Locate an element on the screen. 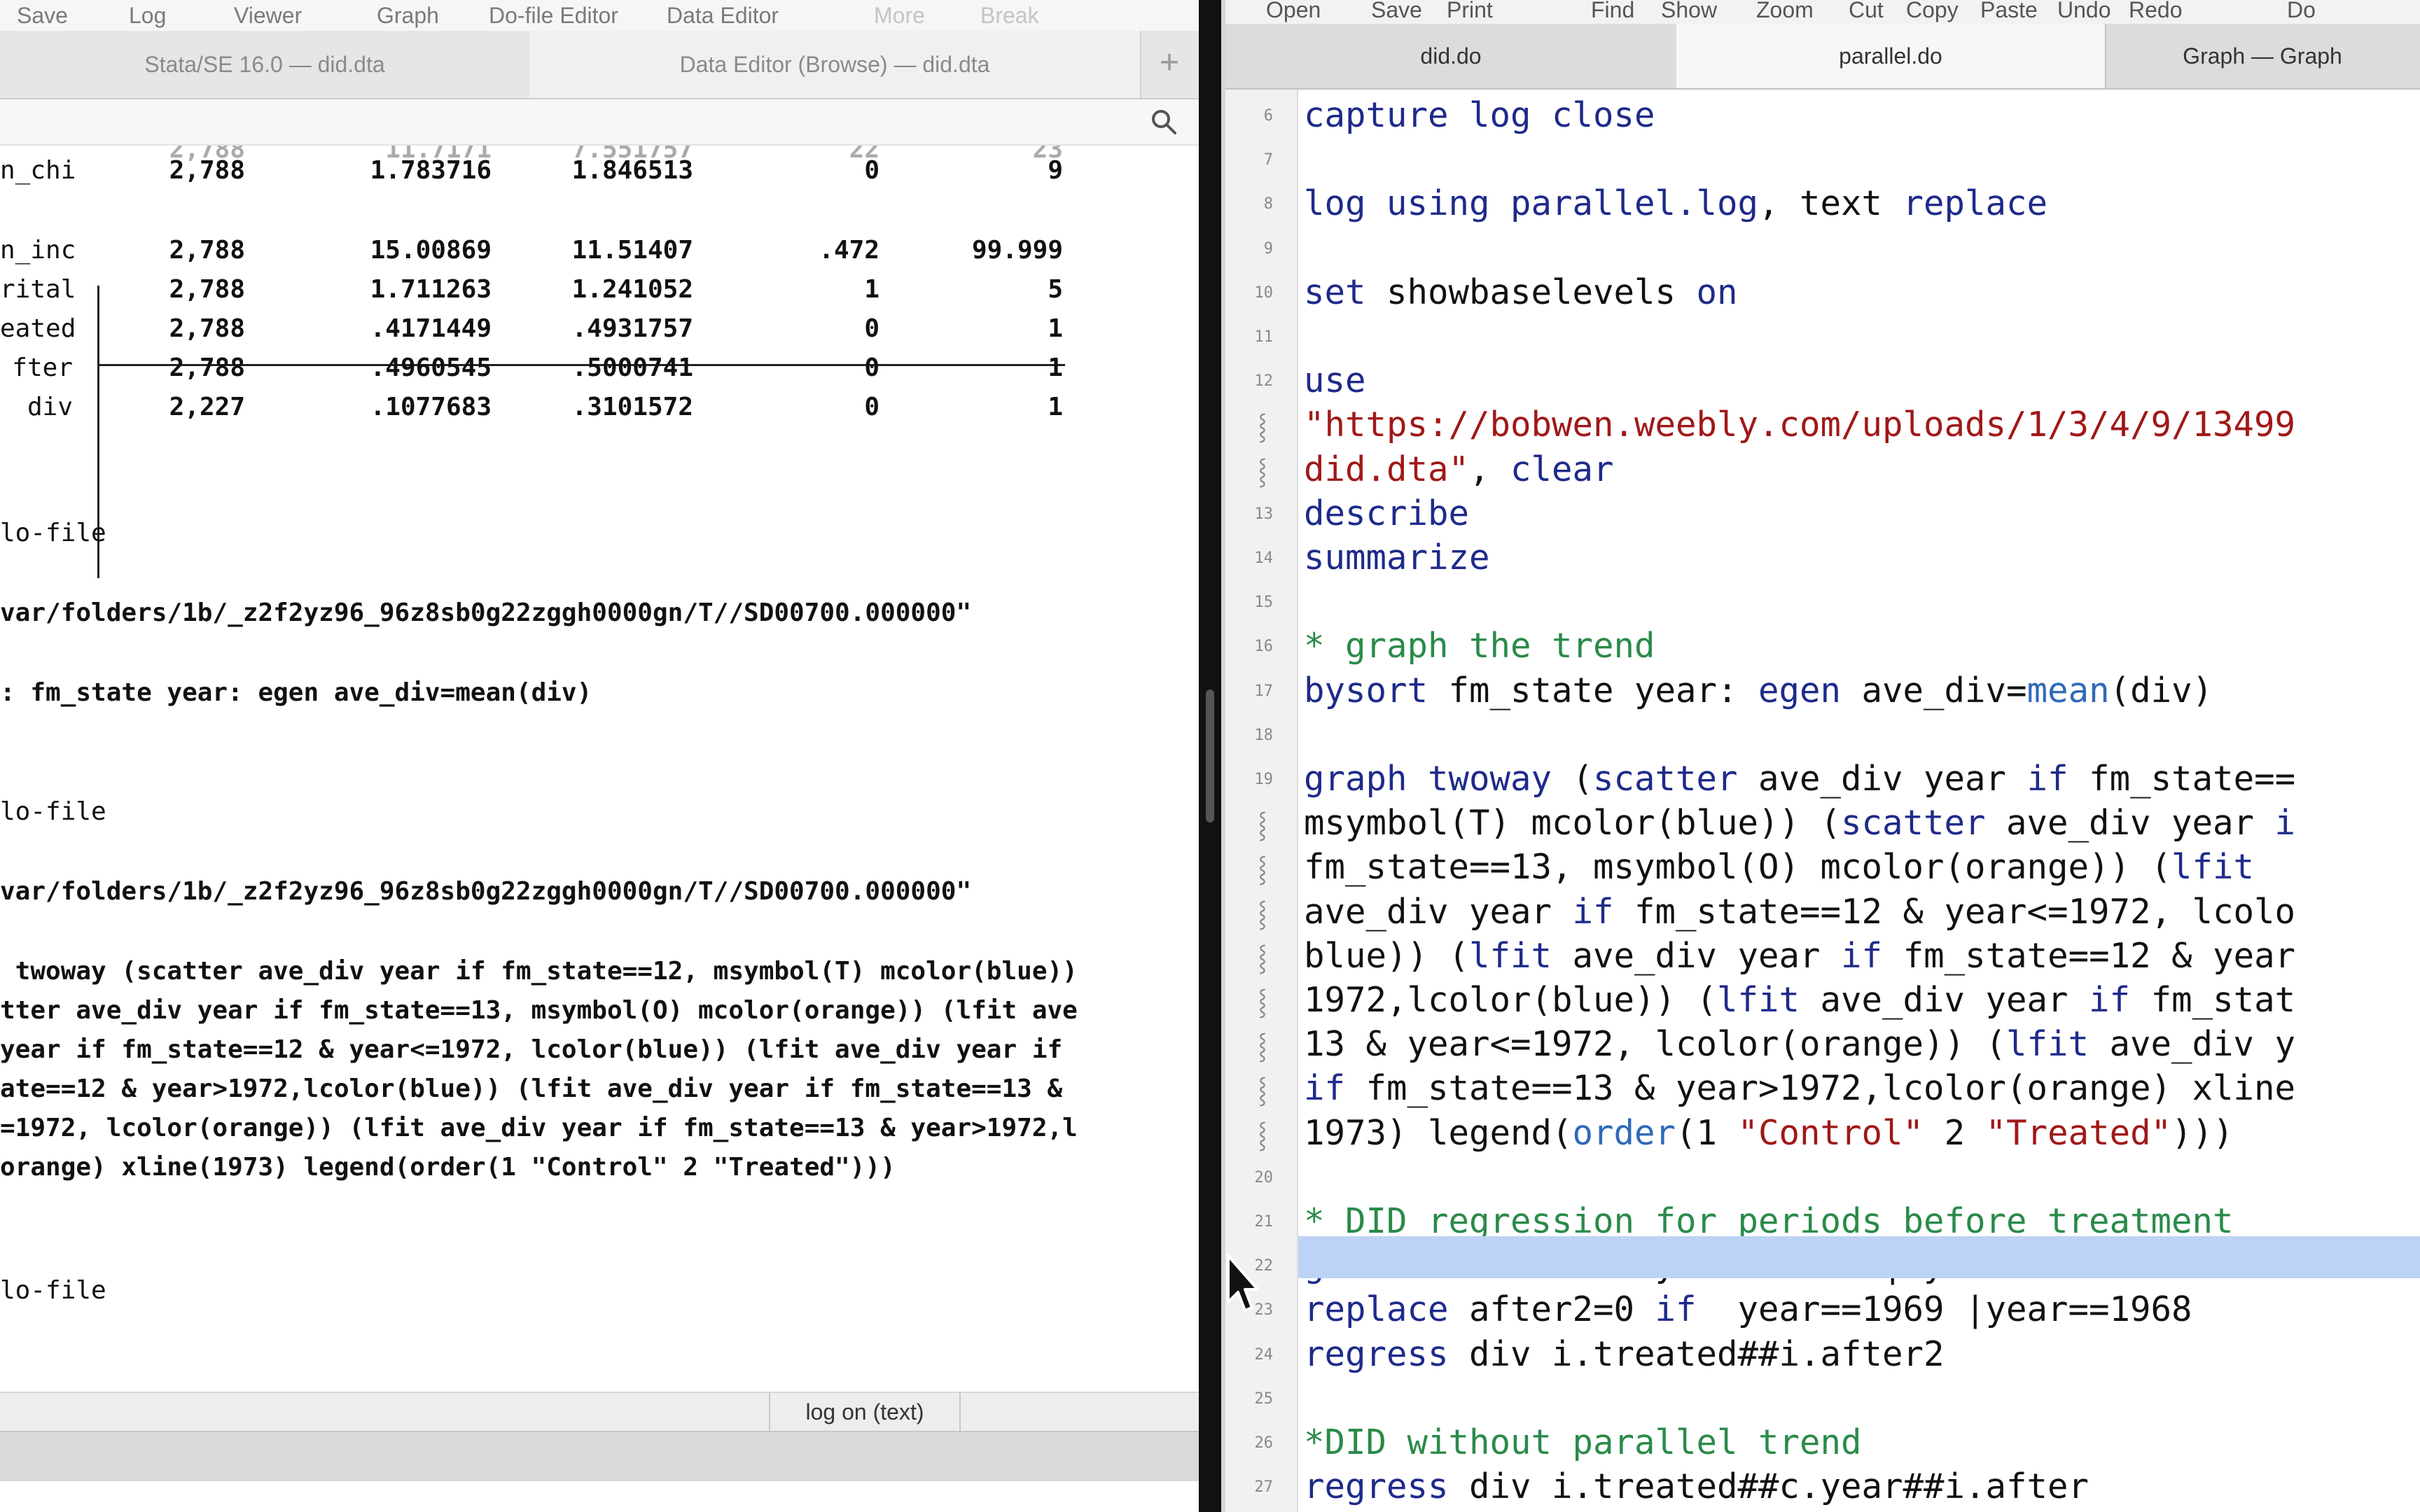 This screenshot has width=2420, height=1512. window-tab-results: Stata/SE 16.0 — did.dta is located at coordinates (265, 64).